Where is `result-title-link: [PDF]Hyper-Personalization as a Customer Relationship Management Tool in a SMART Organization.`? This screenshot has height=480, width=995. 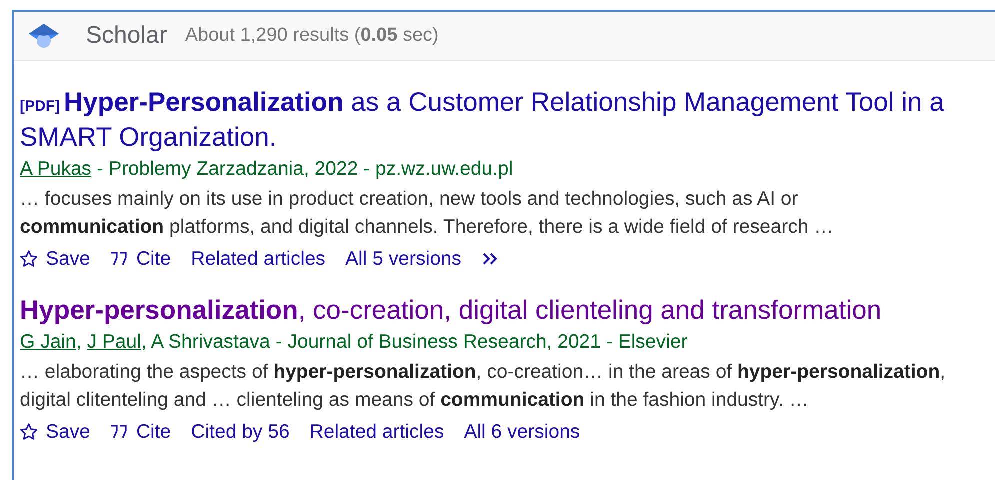 result-title-link: [PDF]Hyper-Personalization as a Customer Relationship Management Tool in a SMART Organization. is located at coordinates (495, 120).